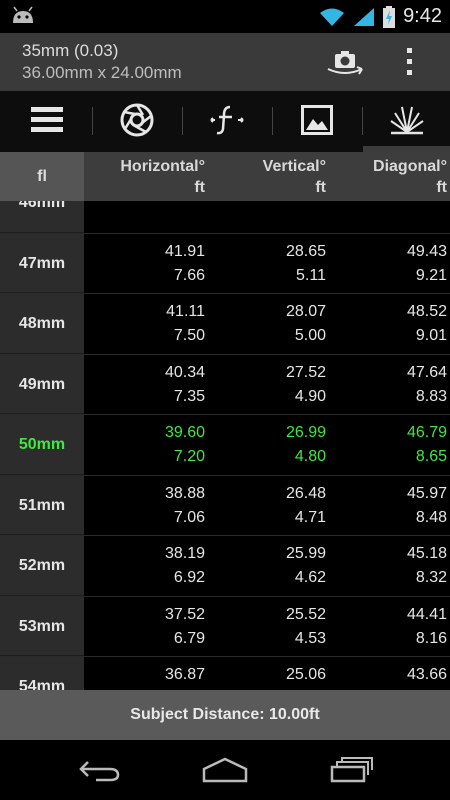 The image size is (450, 800). Describe the element at coordinates (225, 673) in the screenshot. I see `table-row: 54mm 36.87 25.06 43.66` at that location.